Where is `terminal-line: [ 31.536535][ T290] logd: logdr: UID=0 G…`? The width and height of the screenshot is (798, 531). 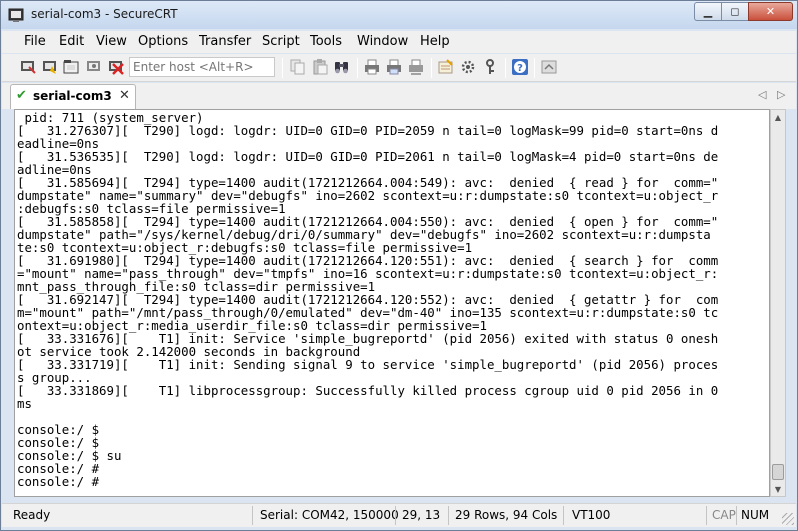
terminal-line: [ 31.536535][ T290] logd: logdr: UID=0 G… is located at coordinates (368, 156).